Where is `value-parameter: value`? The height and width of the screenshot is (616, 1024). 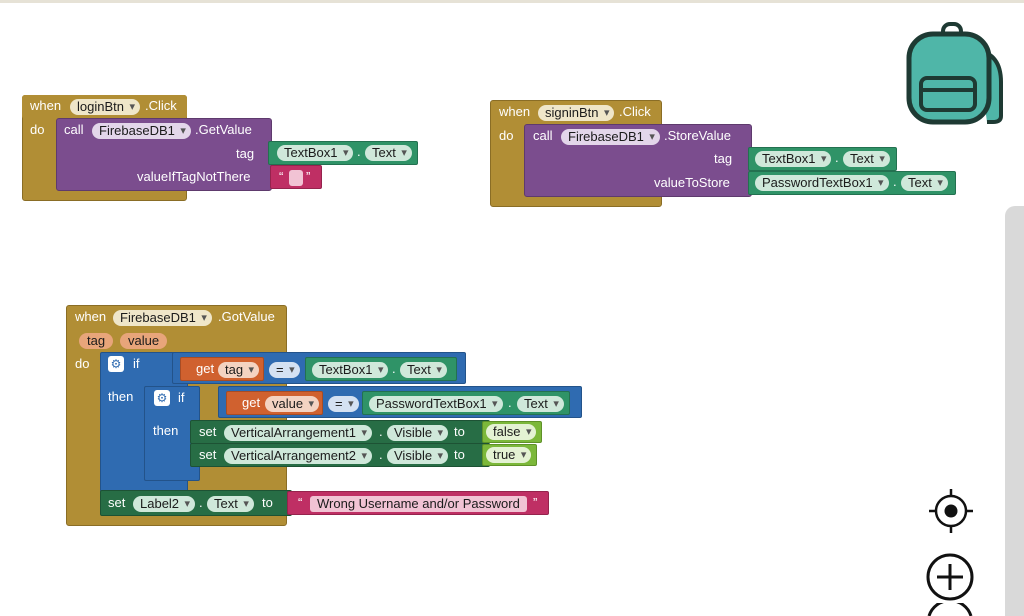 value-parameter: value is located at coordinates (144, 341).